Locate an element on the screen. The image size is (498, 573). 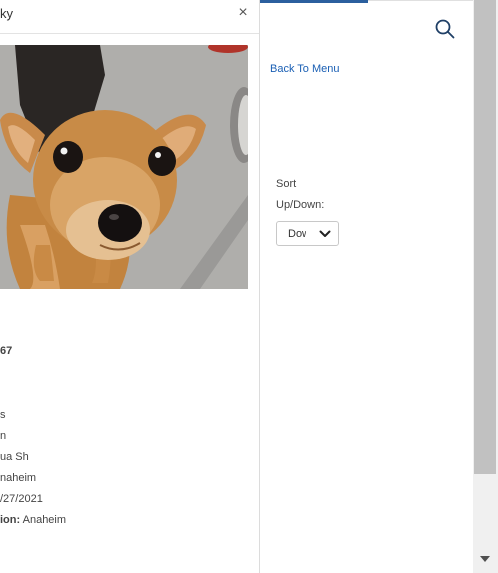
detail-breed: ua Sh is located at coordinates (14, 457).